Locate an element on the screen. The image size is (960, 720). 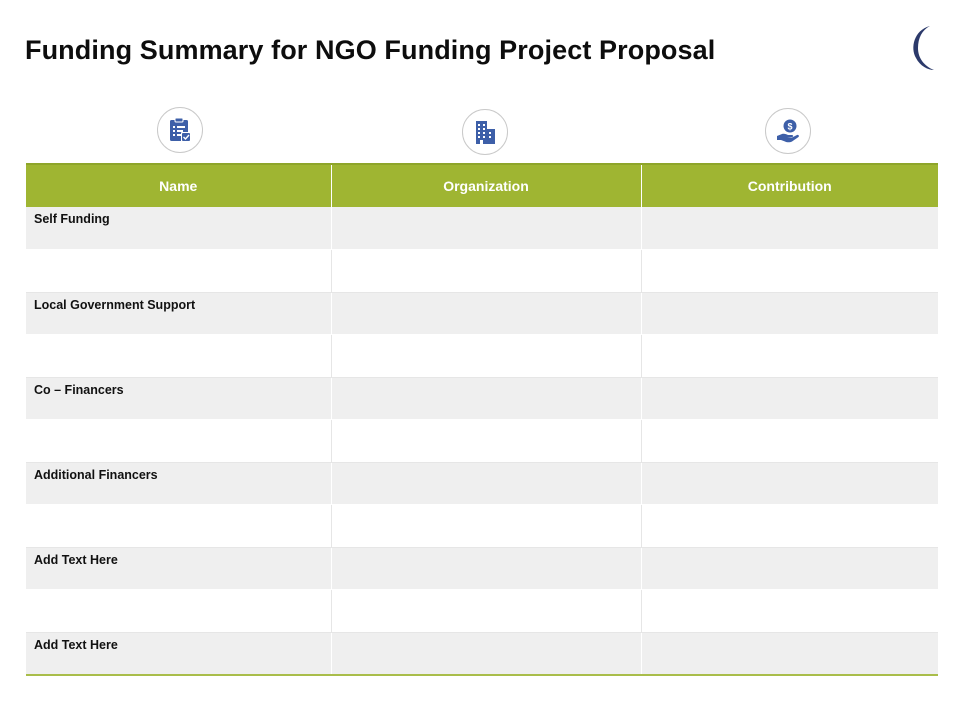
table-header: Name Organization Contribution is located at coordinates (482, 185).